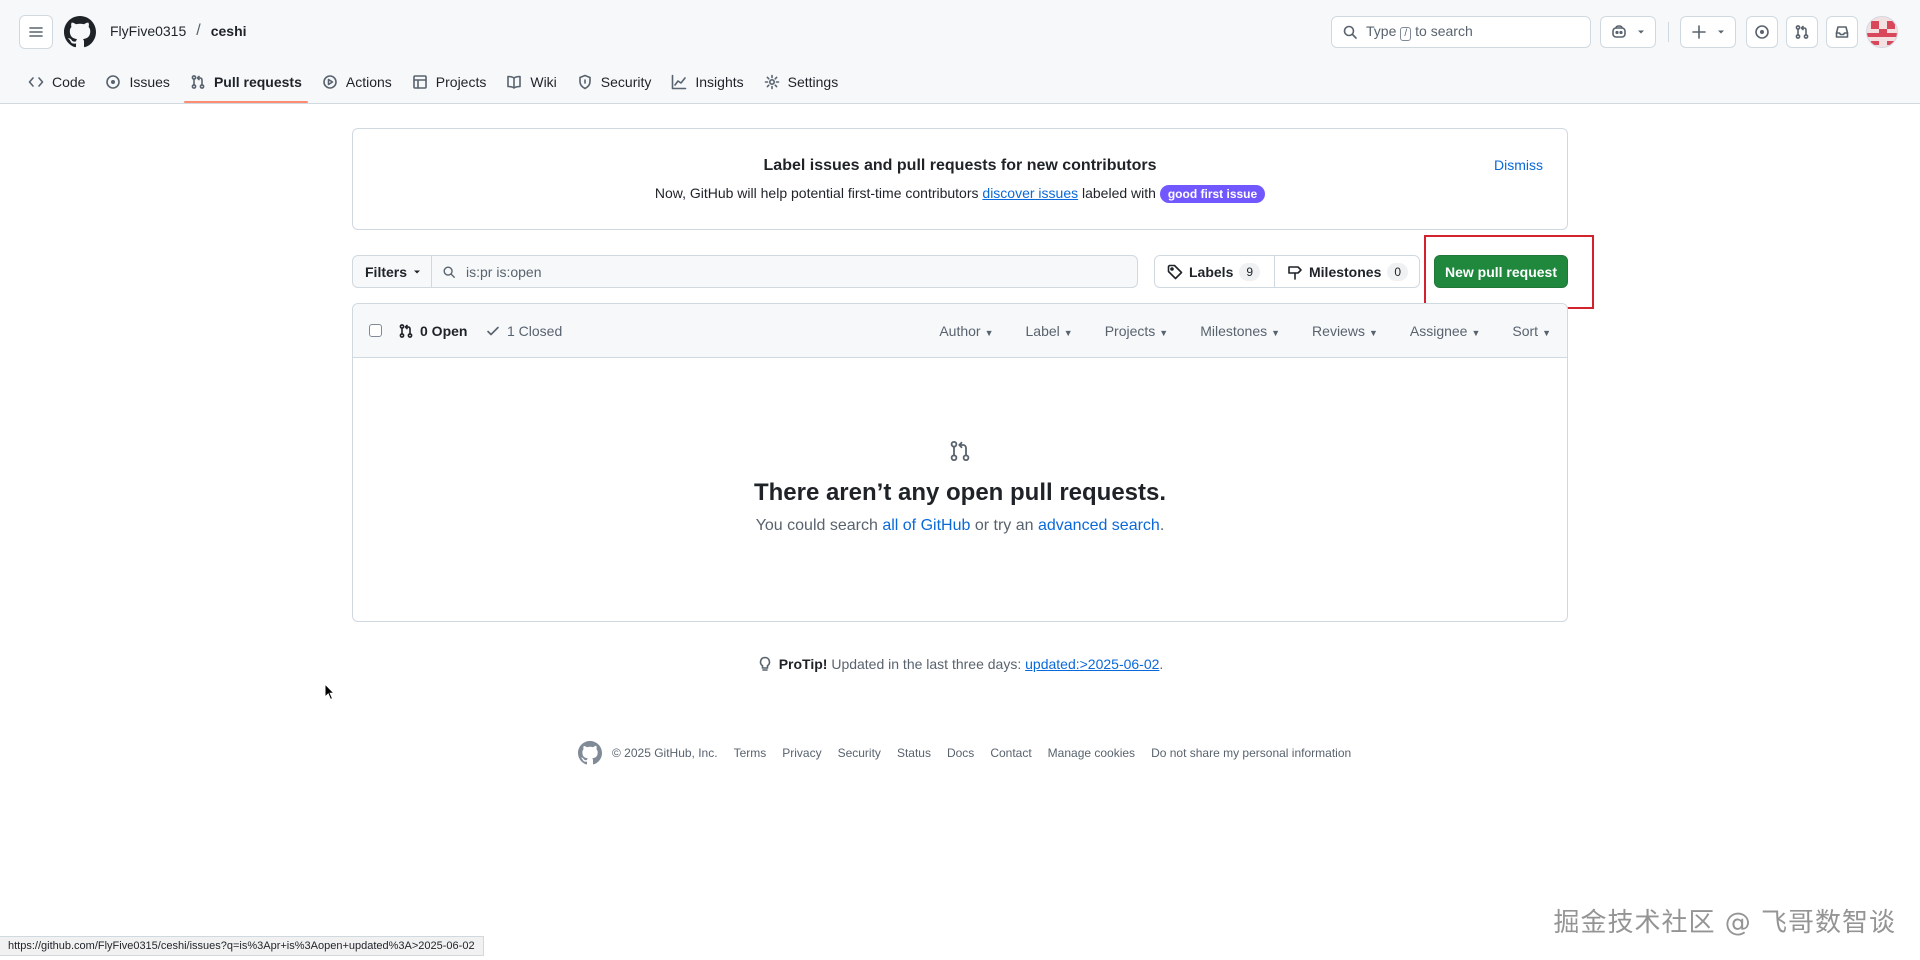  What do you see at coordinates (1161, 664) in the screenshot?
I see `protip-text: .` at bounding box center [1161, 664].